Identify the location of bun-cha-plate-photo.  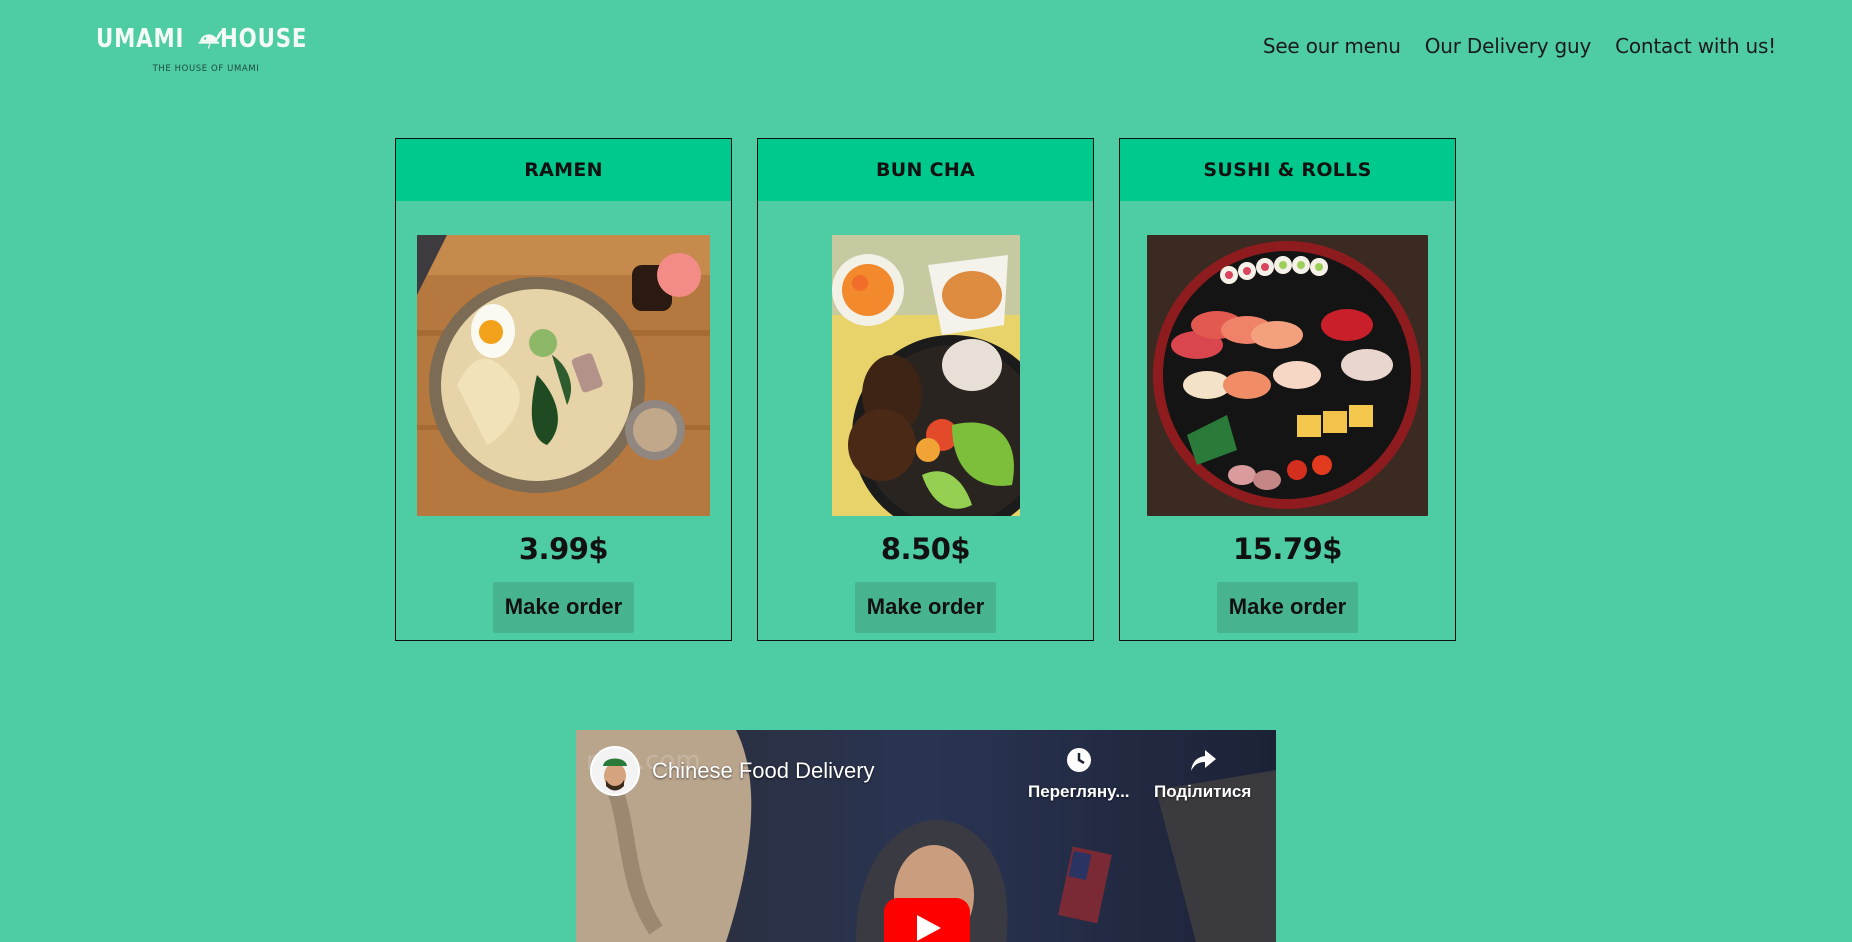
(925, 375).